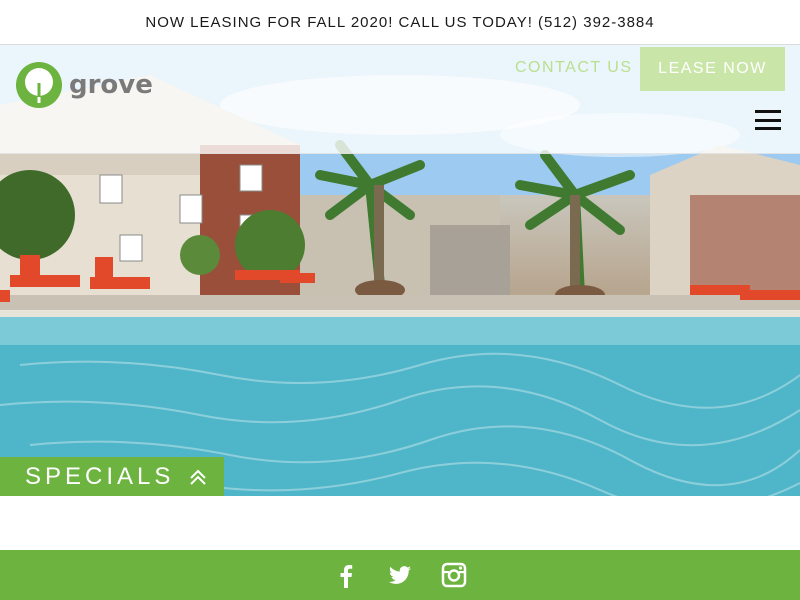 The image size is (800, 600). Describe the element at coordinates (454, 575) in the screenshot. I see `instagram-icon` at that location.